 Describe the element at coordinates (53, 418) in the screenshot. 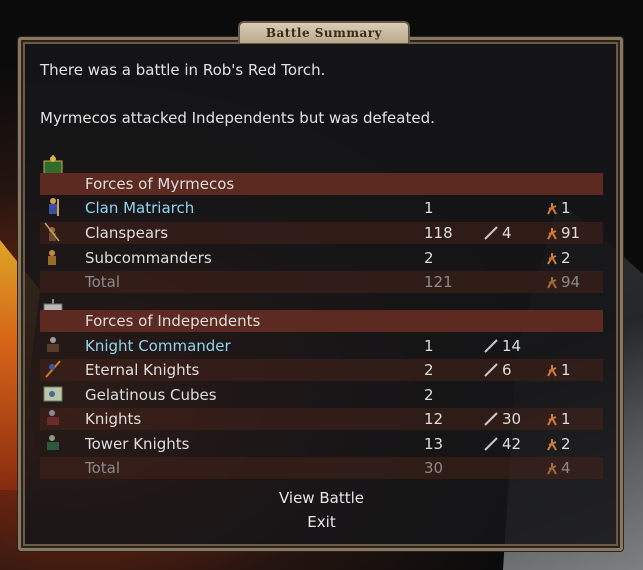

I see `knights-icon` at that location.